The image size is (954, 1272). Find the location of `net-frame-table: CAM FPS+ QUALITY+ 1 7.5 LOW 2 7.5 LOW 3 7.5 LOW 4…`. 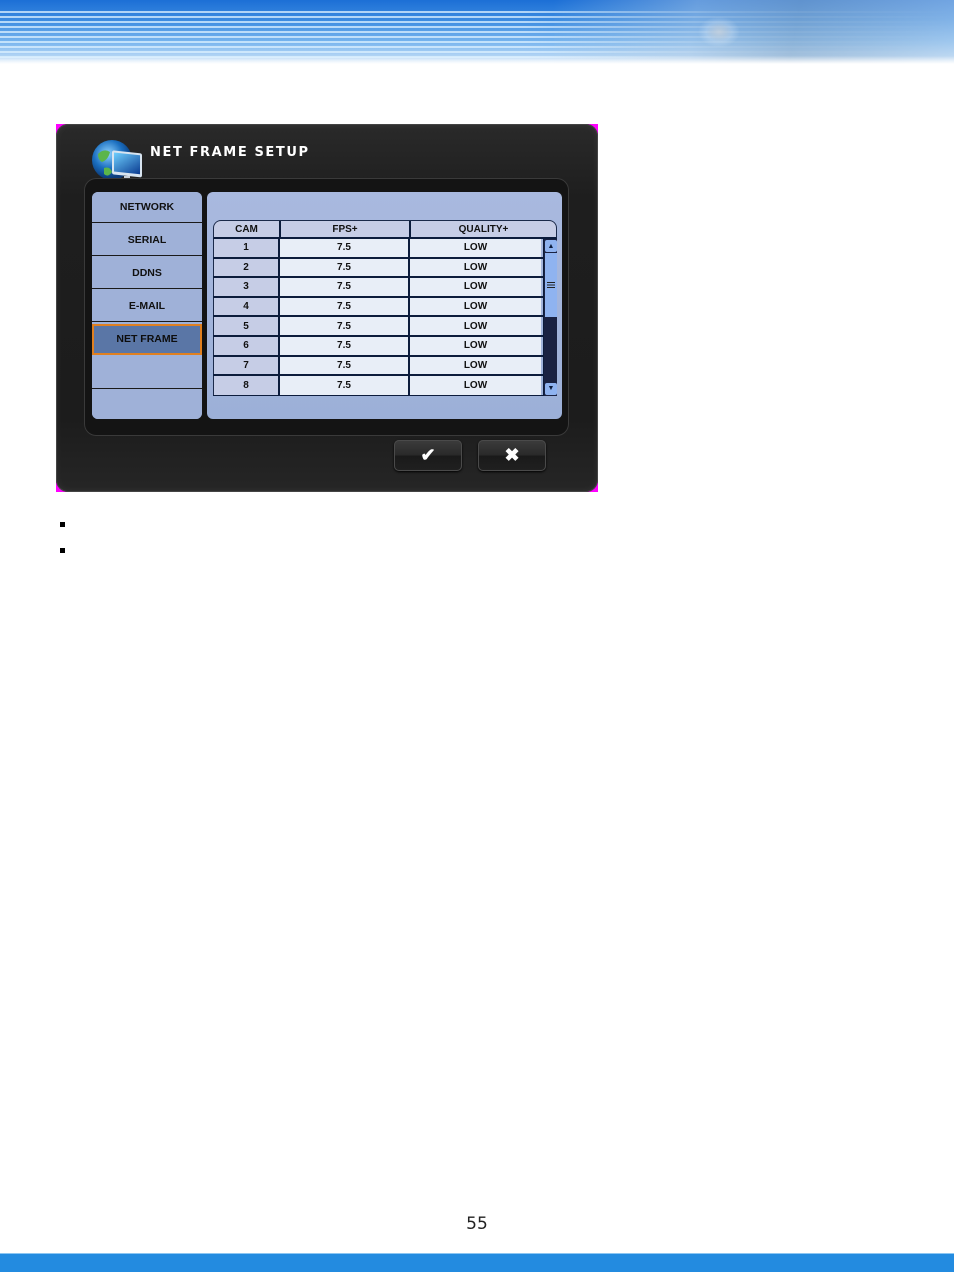

net-frame-table: CAM FPS+ QUALITY+ 1 7.5 LOW 2 7.5 LOW 3 7.5 LOW 4… is located at coordinates (385, 308).